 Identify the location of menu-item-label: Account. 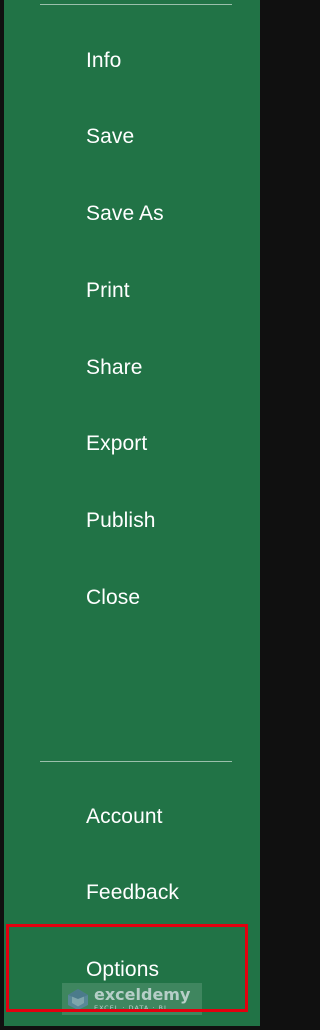
(124, 816).